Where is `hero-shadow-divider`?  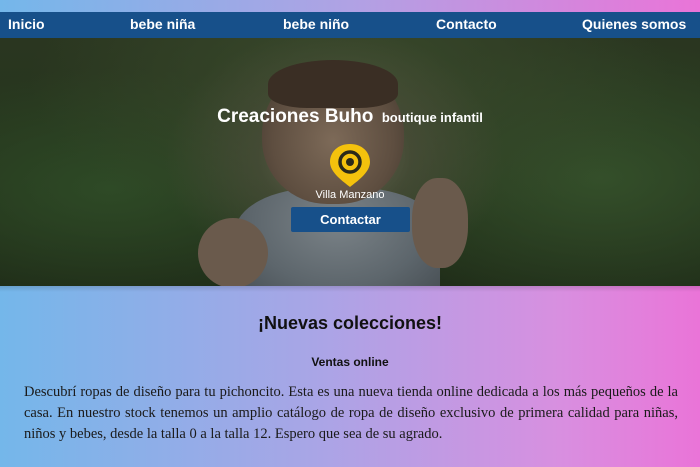
hero-shadow-divider is located at coordinates (350, 289).